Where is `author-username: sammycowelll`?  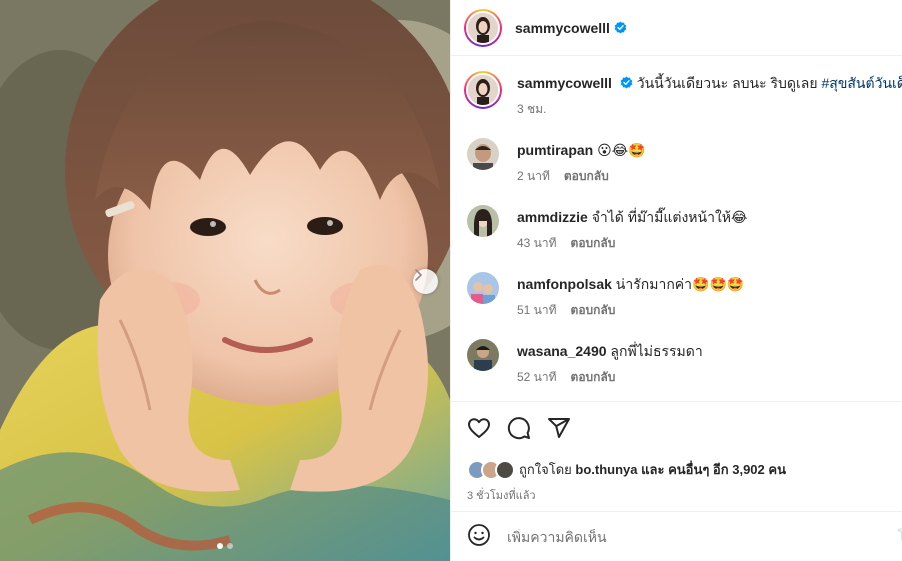
author-username: sammycowelll is located at coordinates (562, 28).